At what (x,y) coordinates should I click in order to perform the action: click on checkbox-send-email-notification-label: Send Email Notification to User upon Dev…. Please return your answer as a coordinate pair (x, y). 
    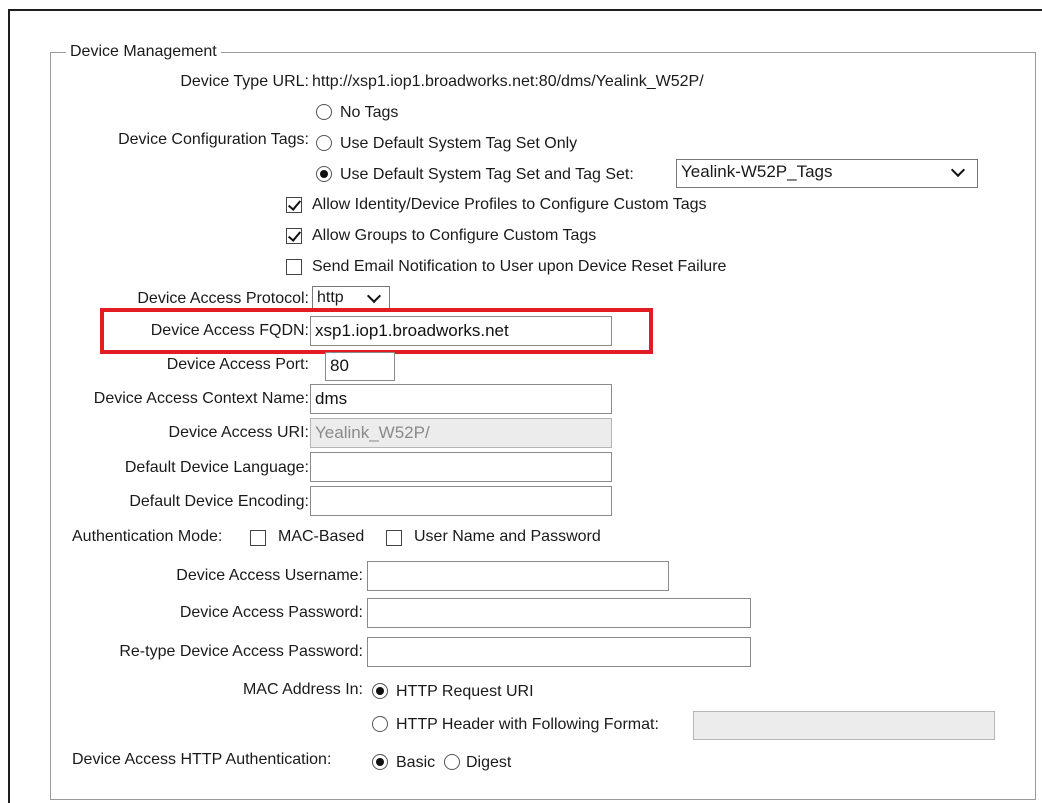
    Looking at the image, I should click on (519, 266).